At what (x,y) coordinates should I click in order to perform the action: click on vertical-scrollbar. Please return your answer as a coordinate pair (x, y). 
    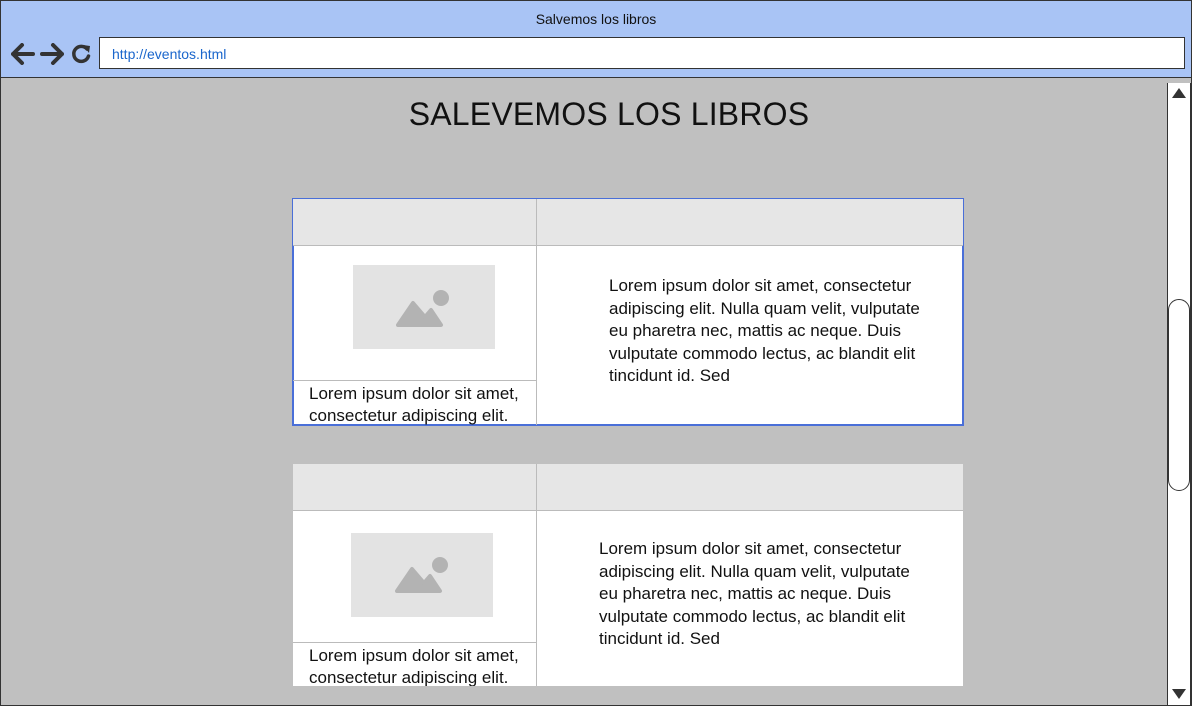
    Looking at the image, I should click on (1179, 394).